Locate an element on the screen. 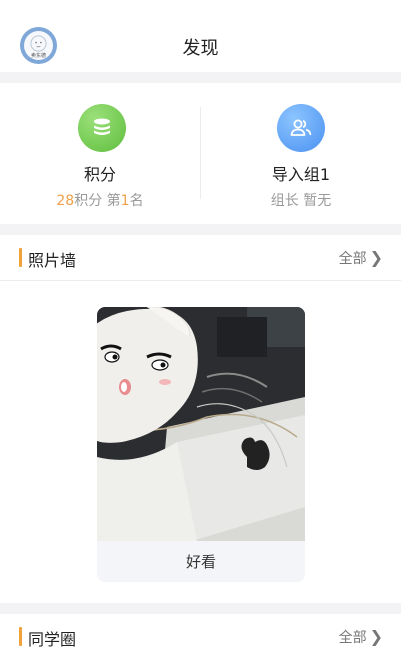 The image size is (401, 660). photo-wall-more-label: 全部 is located at coordinates (352, 259).